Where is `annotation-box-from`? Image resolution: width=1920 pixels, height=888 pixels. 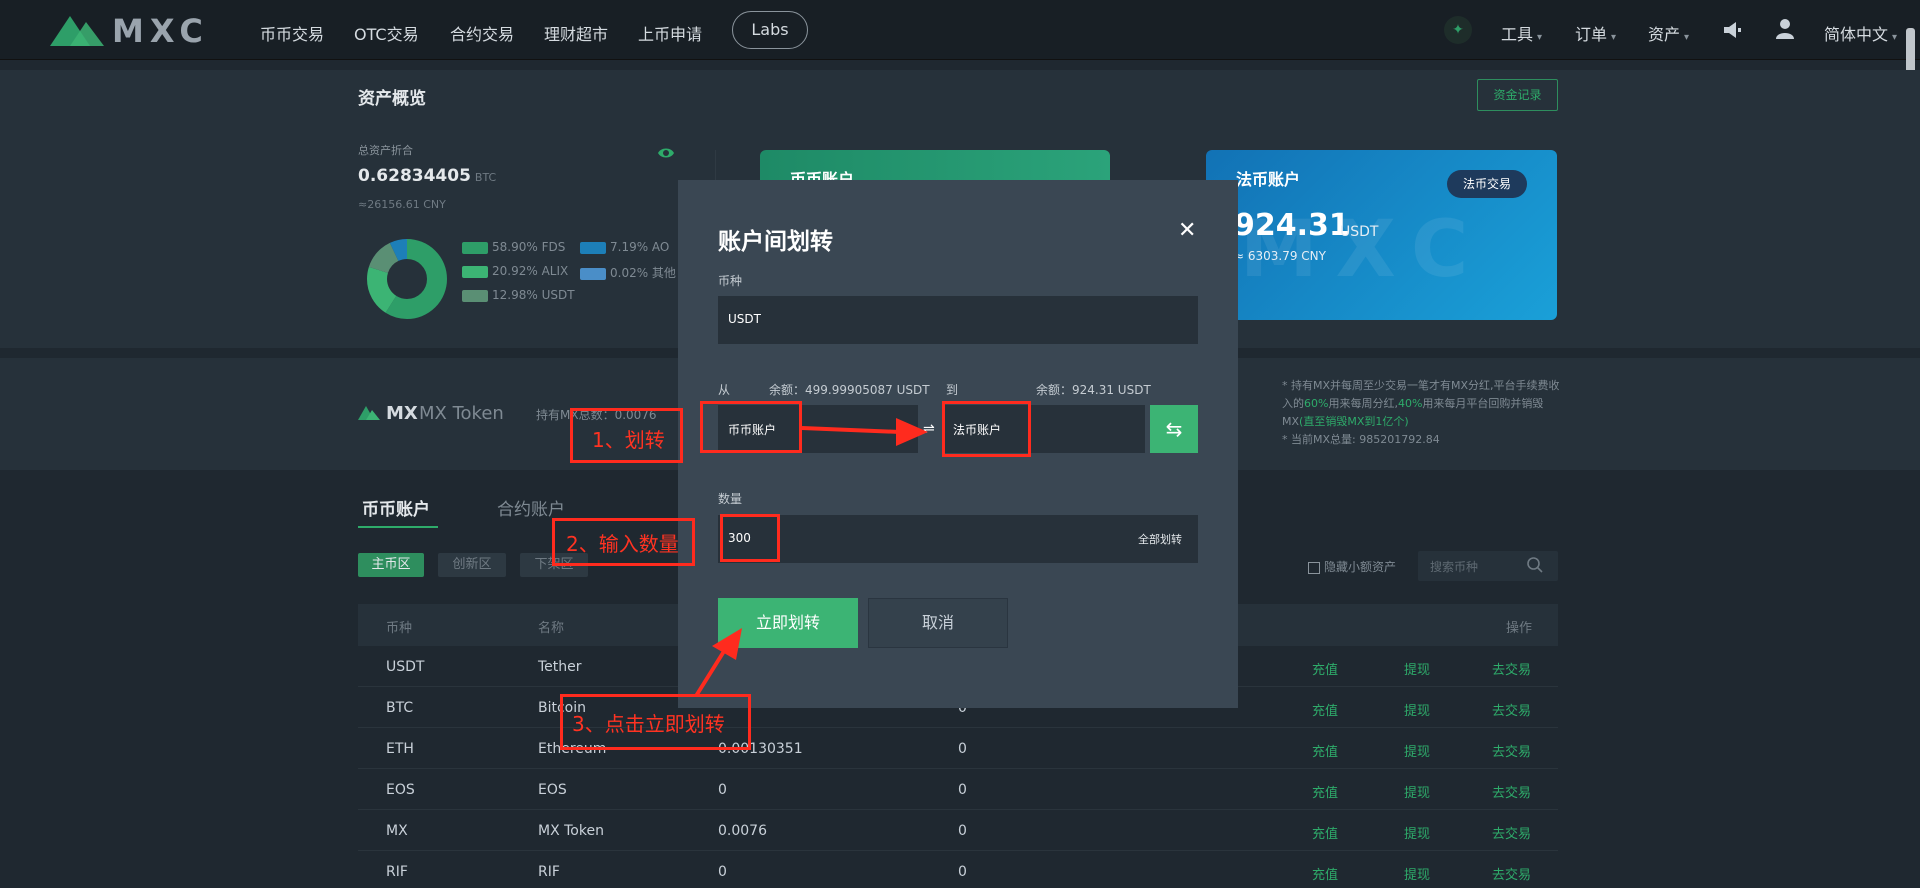
annotation-box-from is located at coordinates (751, 427).